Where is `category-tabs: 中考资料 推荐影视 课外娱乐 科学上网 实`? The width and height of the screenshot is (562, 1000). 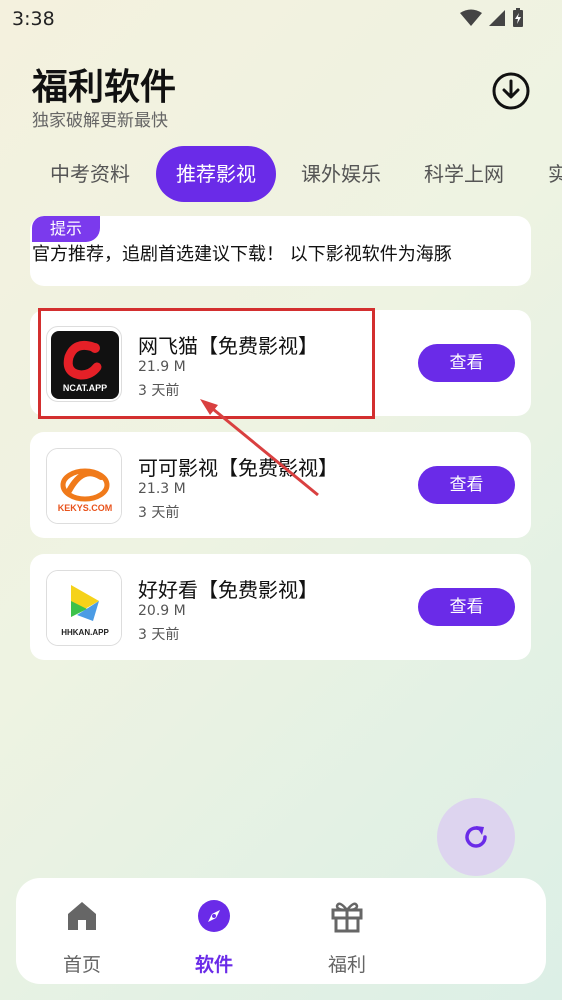
category-tabs: 中考资料 推荐影视 课外娱乐 科学上网 实 is located at coordinates (281, 174).